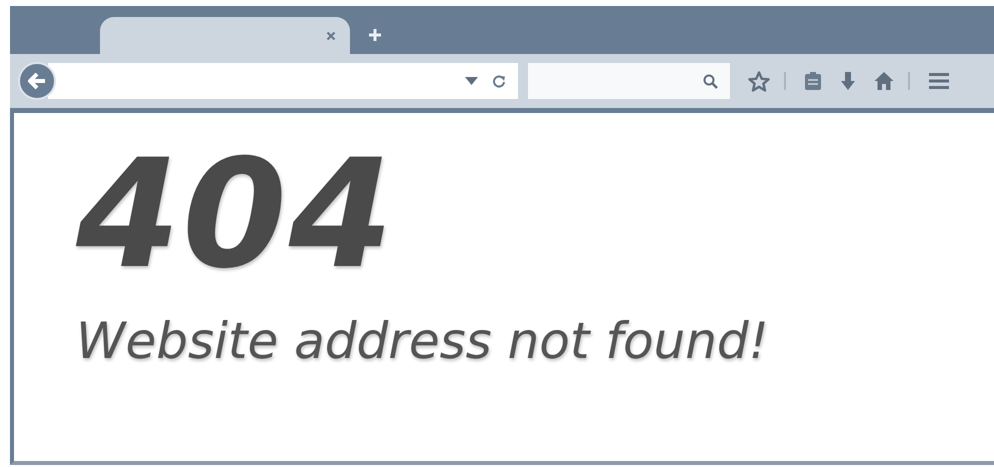 The width and height of the screenshot is (994, 467). Describe the element at coordinates (423, 341) in the screenshot. I see `error-message: Website address not found!` at that location.